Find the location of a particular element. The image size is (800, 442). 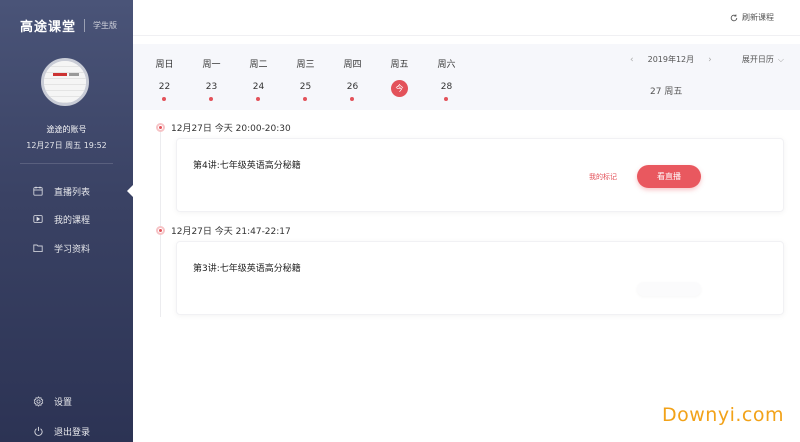

lesson-card: 第3讲:七年级英语高分秘籍 is located at coordinates (480, 278).